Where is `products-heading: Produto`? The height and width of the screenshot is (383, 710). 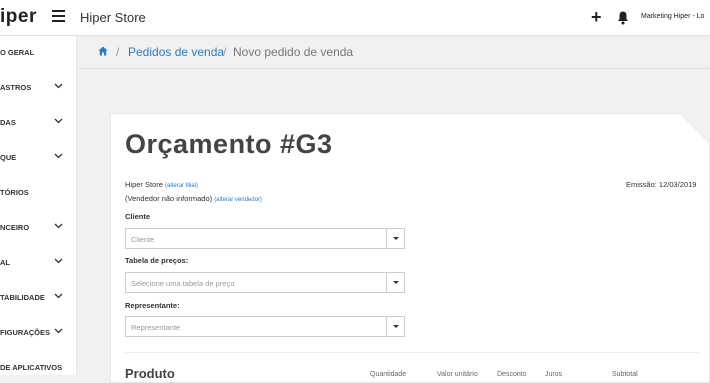 products-heading: Produto is located at coordinates (150, 373).